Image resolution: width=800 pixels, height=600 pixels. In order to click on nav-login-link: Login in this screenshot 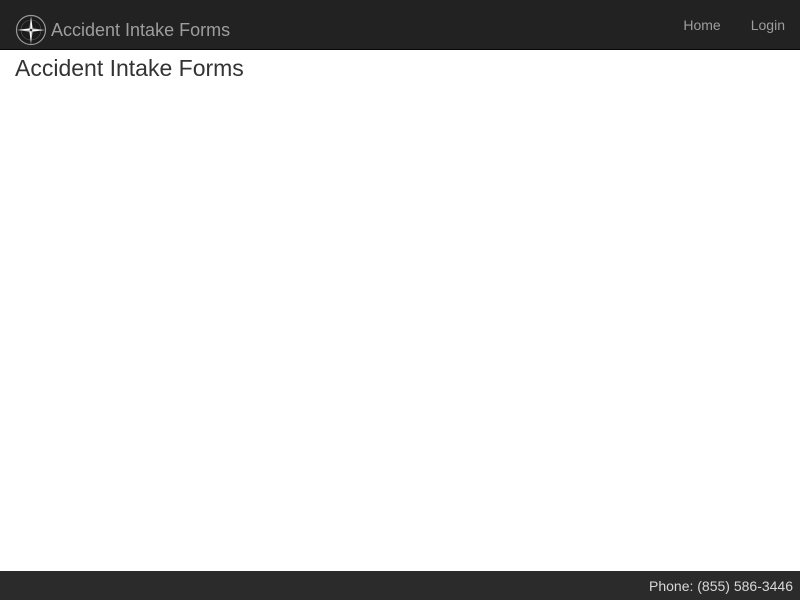, I will do `click(768, 17)`.